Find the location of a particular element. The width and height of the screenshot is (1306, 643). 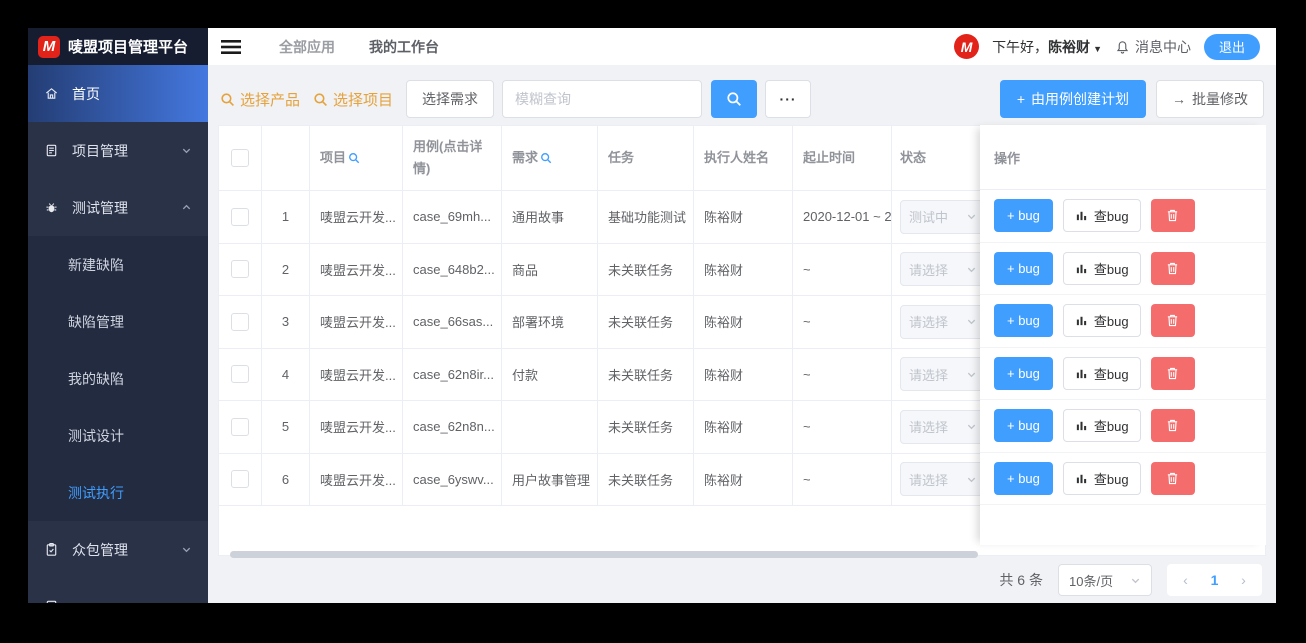

cell-index: 2 is located at coordinates (286, 269).